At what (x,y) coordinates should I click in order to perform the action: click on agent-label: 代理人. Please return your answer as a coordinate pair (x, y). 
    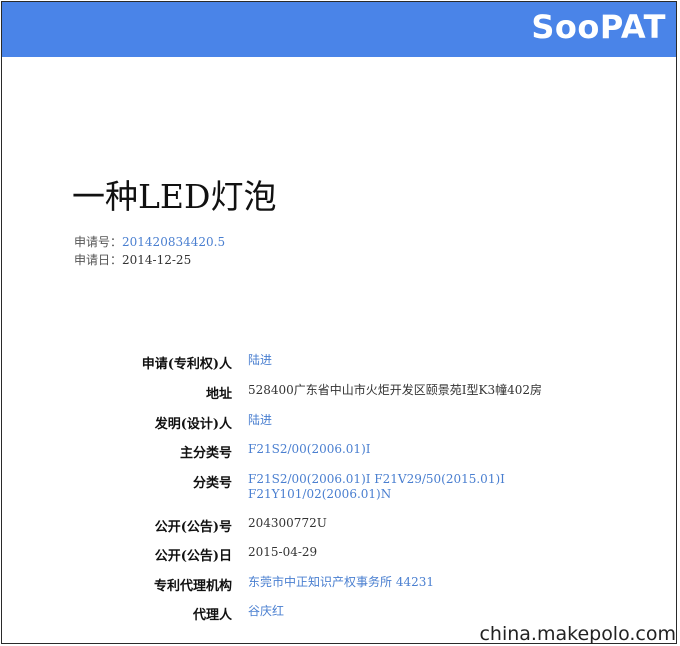
    Looking at the image, I should click on (212, 615).